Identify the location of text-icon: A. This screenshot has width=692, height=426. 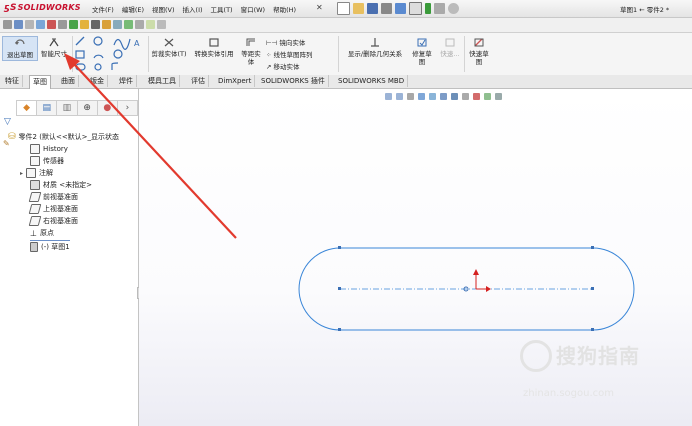
(137, 43).